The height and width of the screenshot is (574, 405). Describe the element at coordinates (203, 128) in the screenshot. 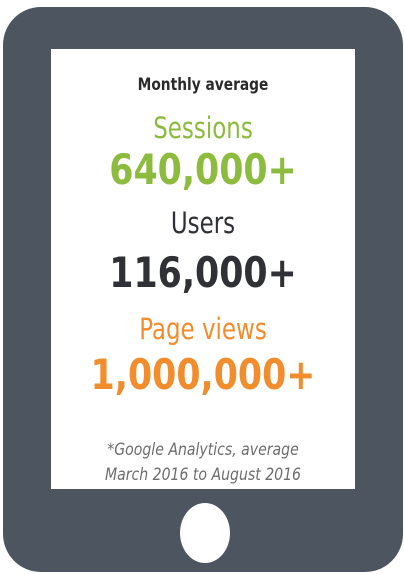

I see `sessions-label: Sessions` at that location.